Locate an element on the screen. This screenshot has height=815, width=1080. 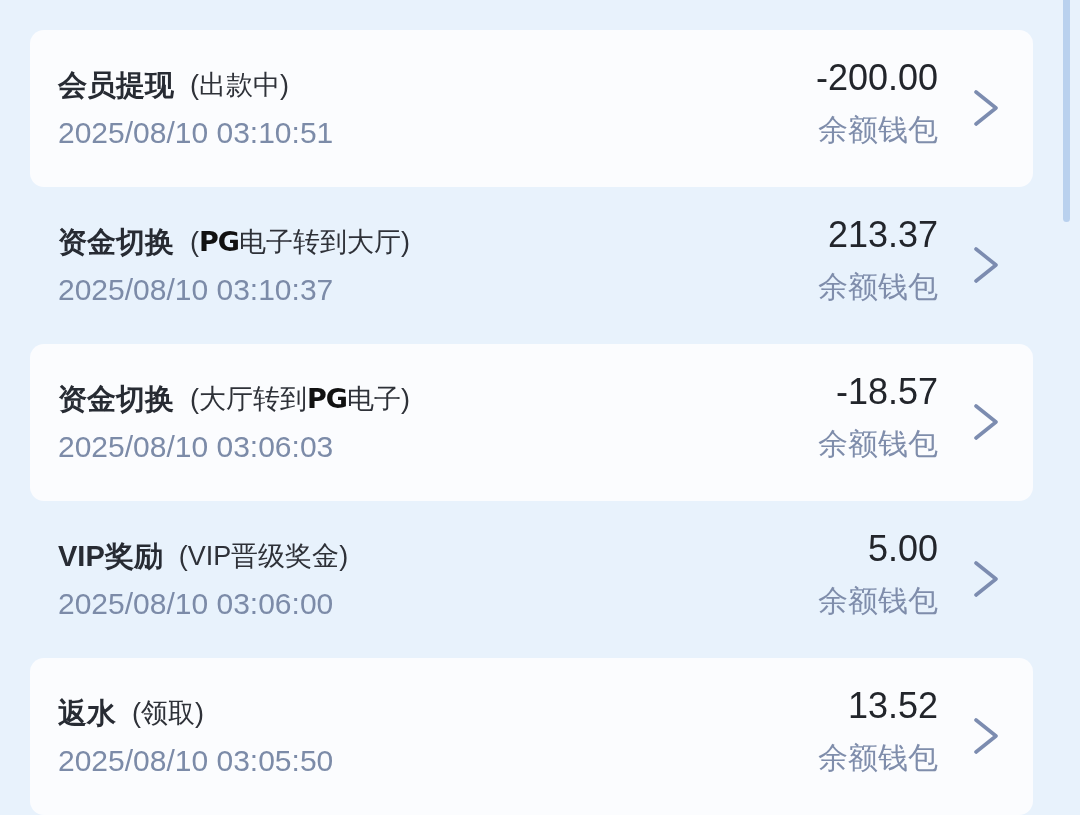
record-note: (VIP晋级奖金) is located at coordinates (263, 556).